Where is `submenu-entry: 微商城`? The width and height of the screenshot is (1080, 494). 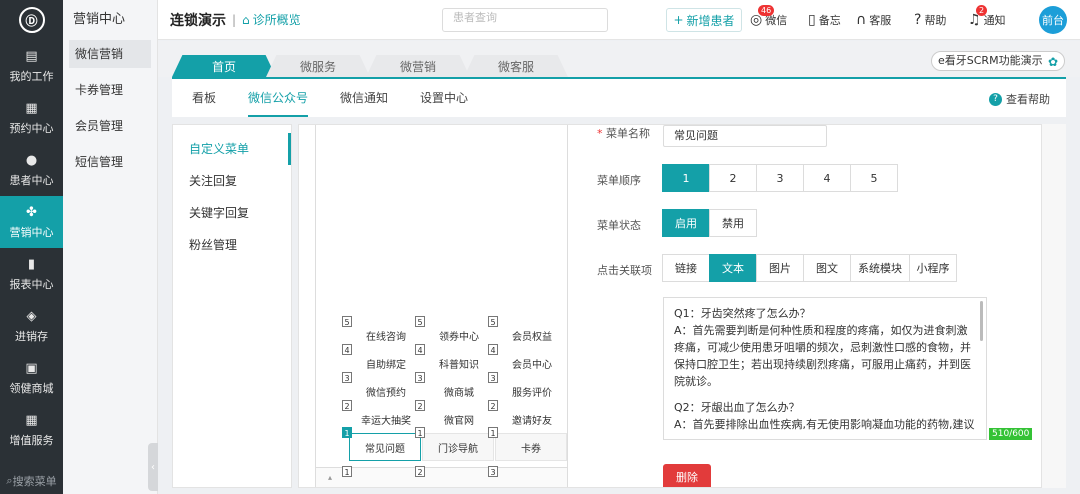 submenu-entry: 微商城 is located at coordinates (459, 391).